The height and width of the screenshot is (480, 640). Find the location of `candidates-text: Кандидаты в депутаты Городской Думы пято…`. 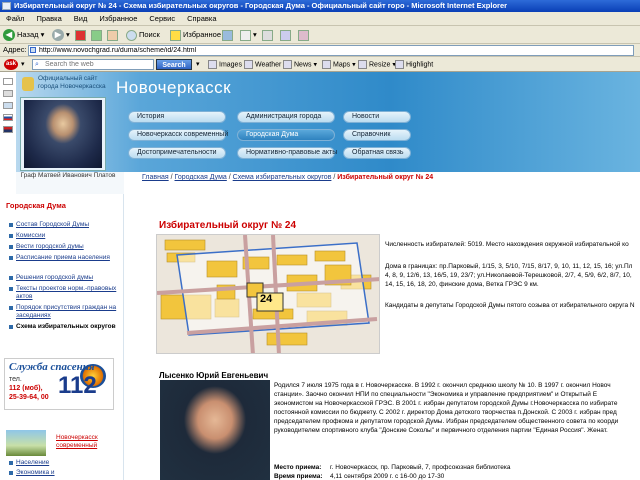

candidates-text: Кандидаты в депутаты Городской Думы пято… is located at coordinates (510, 305).